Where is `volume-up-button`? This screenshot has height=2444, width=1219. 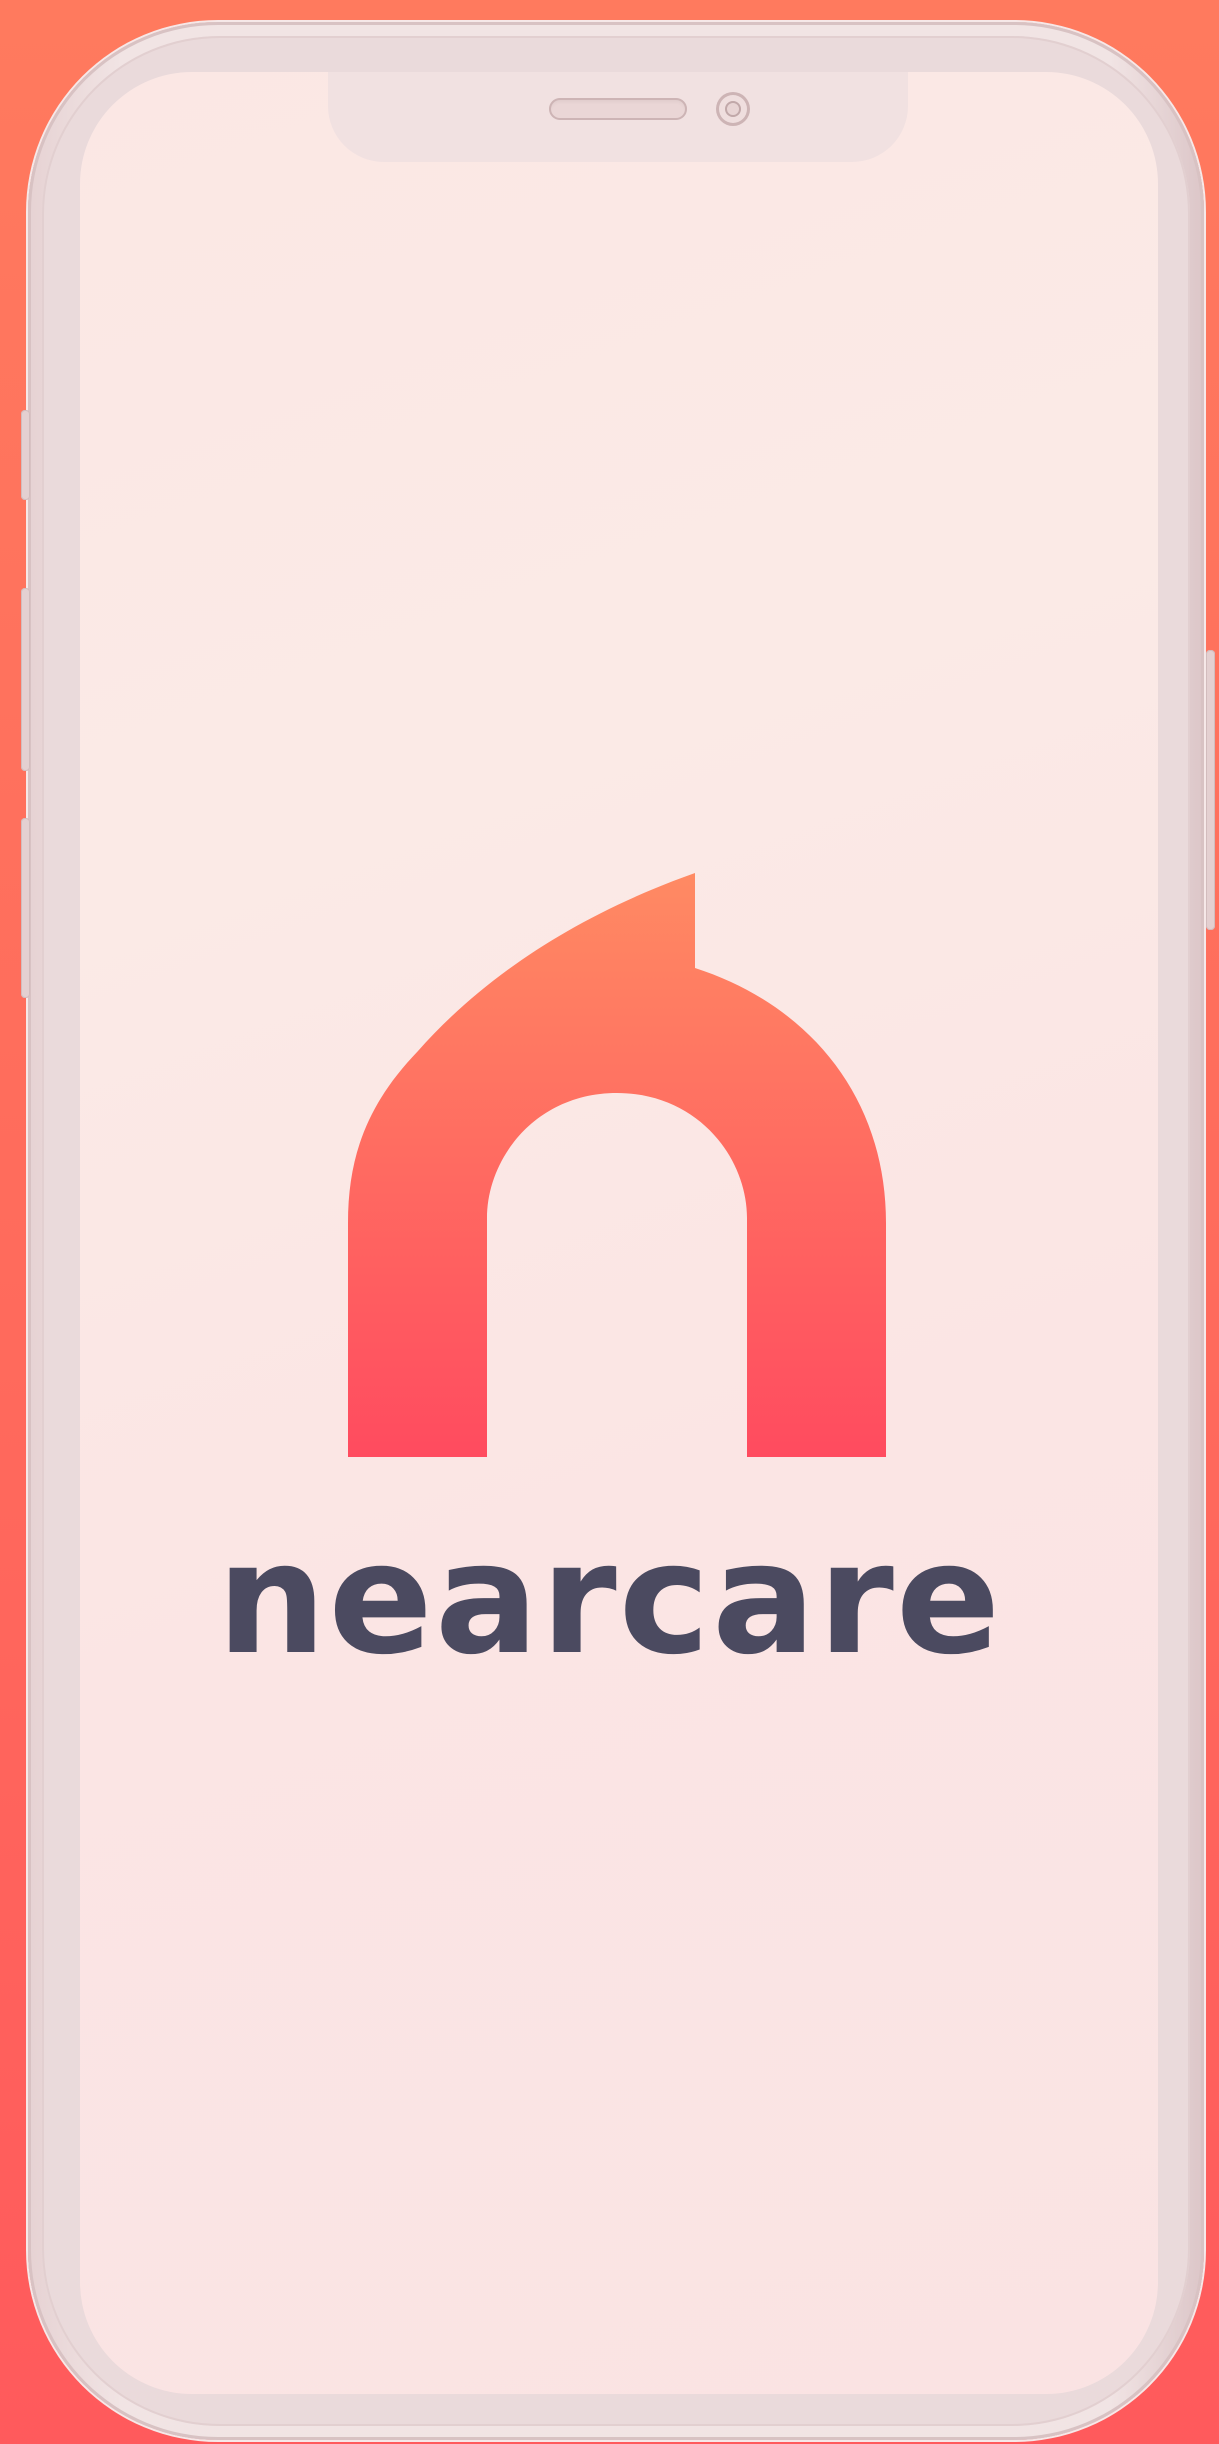 volume-up-button is located at coordinates (25, 679).